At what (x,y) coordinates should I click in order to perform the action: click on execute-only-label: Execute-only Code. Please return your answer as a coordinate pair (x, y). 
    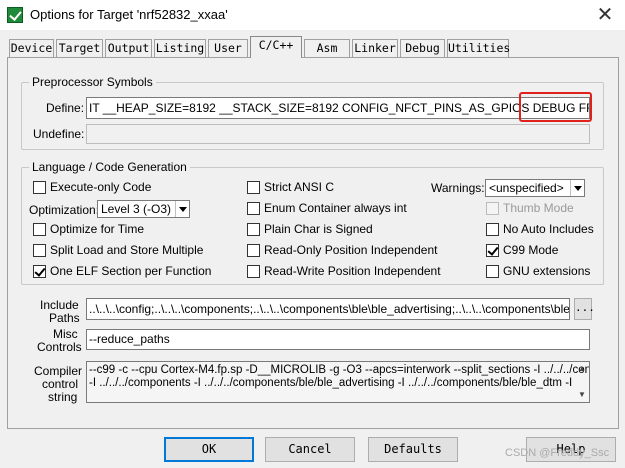
    Looking at the image, I should click on (101, 187).